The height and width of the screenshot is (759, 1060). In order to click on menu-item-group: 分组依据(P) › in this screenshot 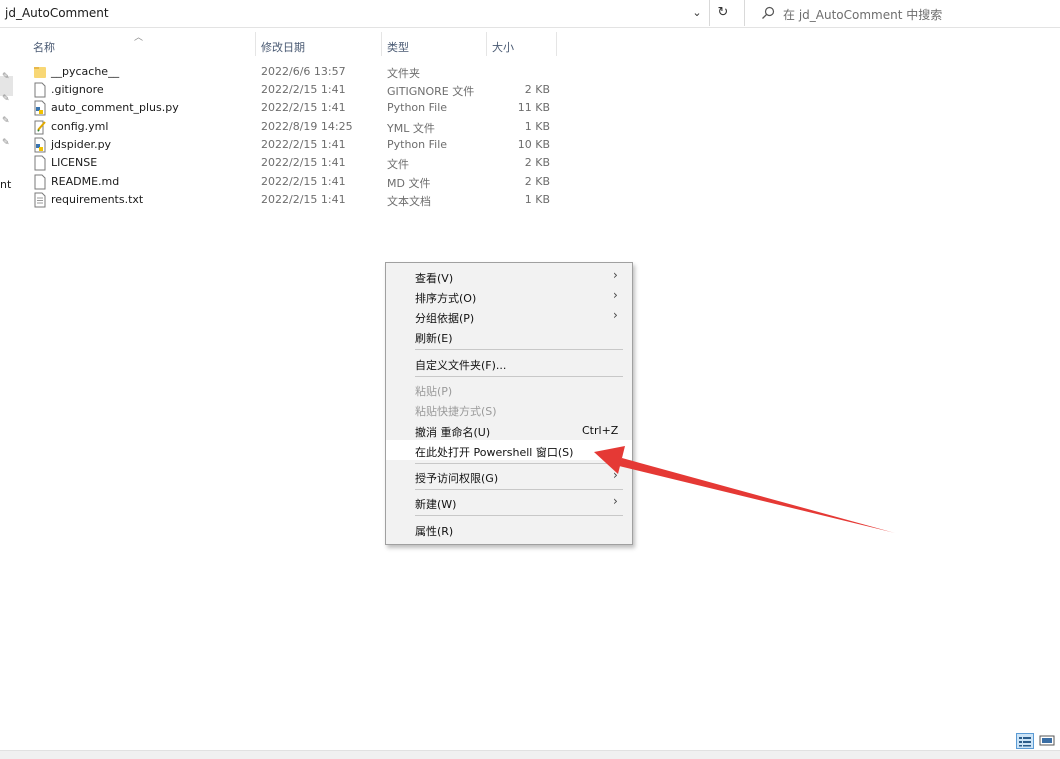, I will do `click(509, 316)`.